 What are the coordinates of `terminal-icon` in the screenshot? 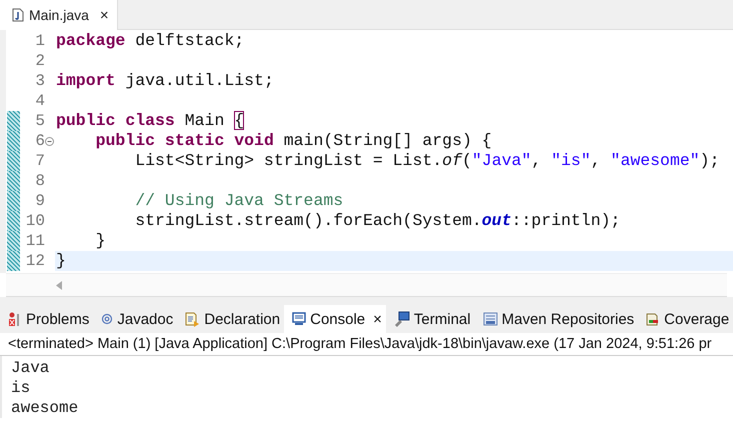 It's located at (402, 319).